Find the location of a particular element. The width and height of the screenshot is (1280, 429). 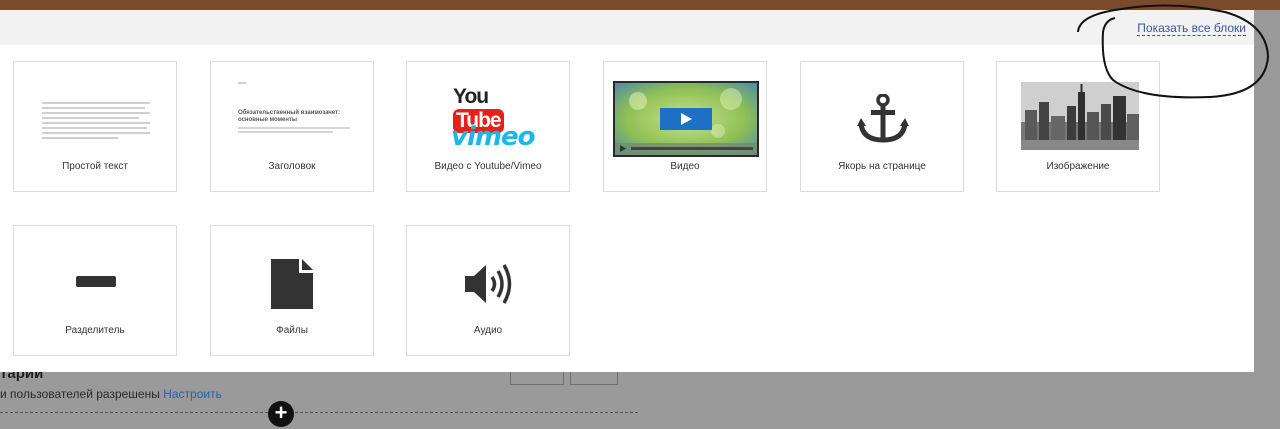

tile-divider: Разделитель is located at coordinates (95, 290).